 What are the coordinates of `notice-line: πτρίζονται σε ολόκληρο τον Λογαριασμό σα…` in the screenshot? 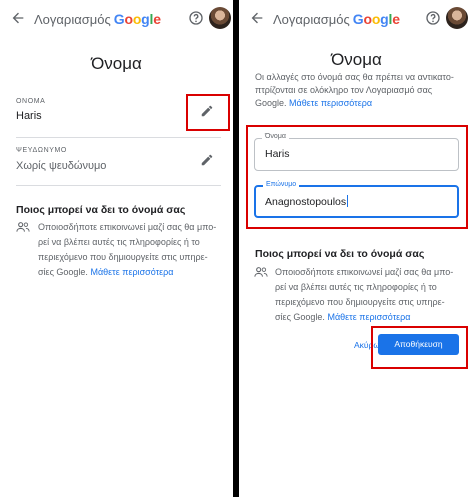 It's located at (344, 90).